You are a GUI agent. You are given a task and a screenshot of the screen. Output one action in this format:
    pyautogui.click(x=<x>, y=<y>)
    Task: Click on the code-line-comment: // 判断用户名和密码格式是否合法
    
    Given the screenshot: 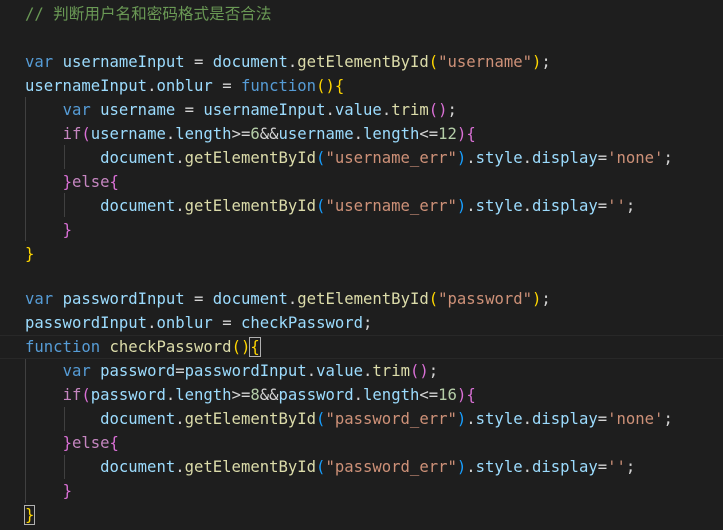 What is the action you would take?
    pyautogui.click(x=148, y=14)
    